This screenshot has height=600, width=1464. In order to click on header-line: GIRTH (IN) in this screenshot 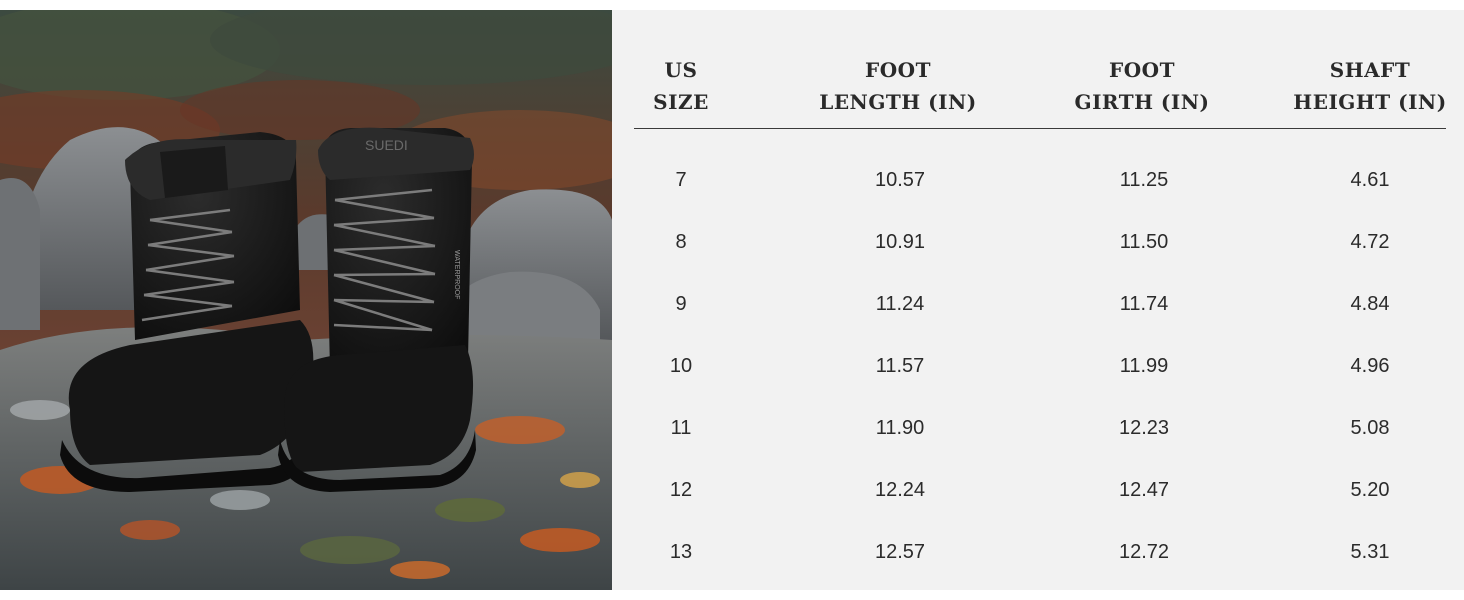, I will do `click(1142, 102)`.